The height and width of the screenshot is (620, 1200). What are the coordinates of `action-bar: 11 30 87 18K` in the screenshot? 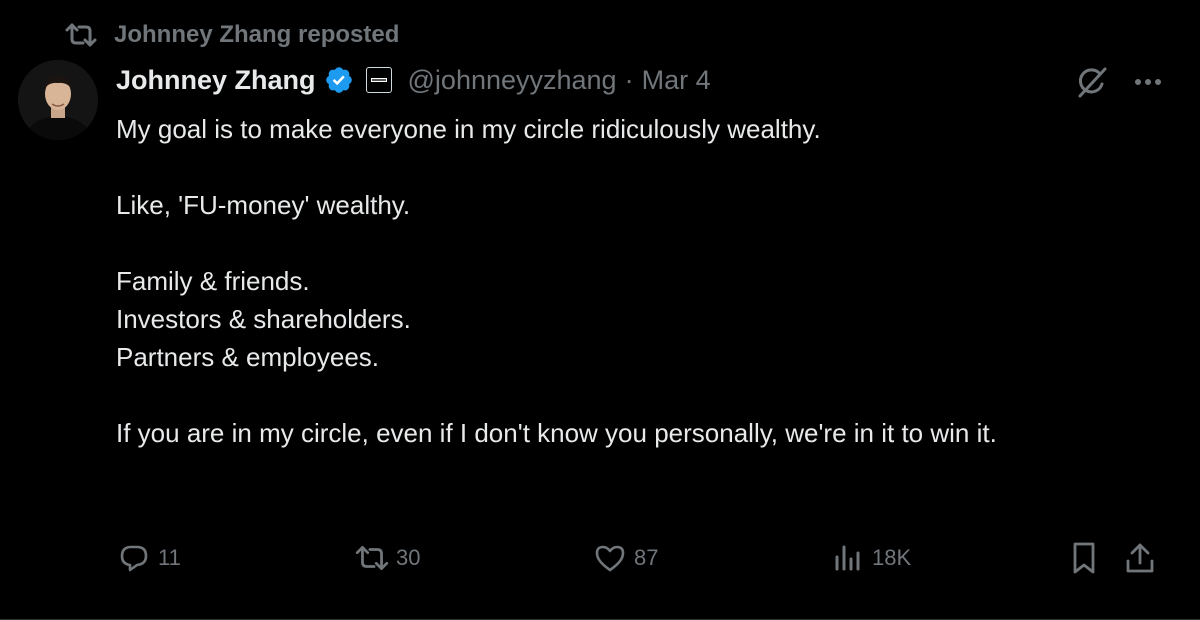 It's located at (640, 558).